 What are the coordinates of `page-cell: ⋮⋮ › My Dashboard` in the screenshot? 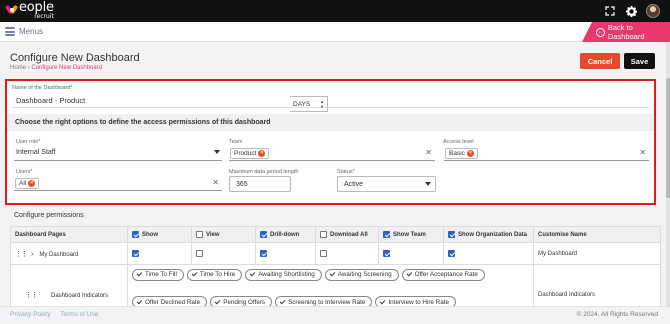 It's located at (69, 253).